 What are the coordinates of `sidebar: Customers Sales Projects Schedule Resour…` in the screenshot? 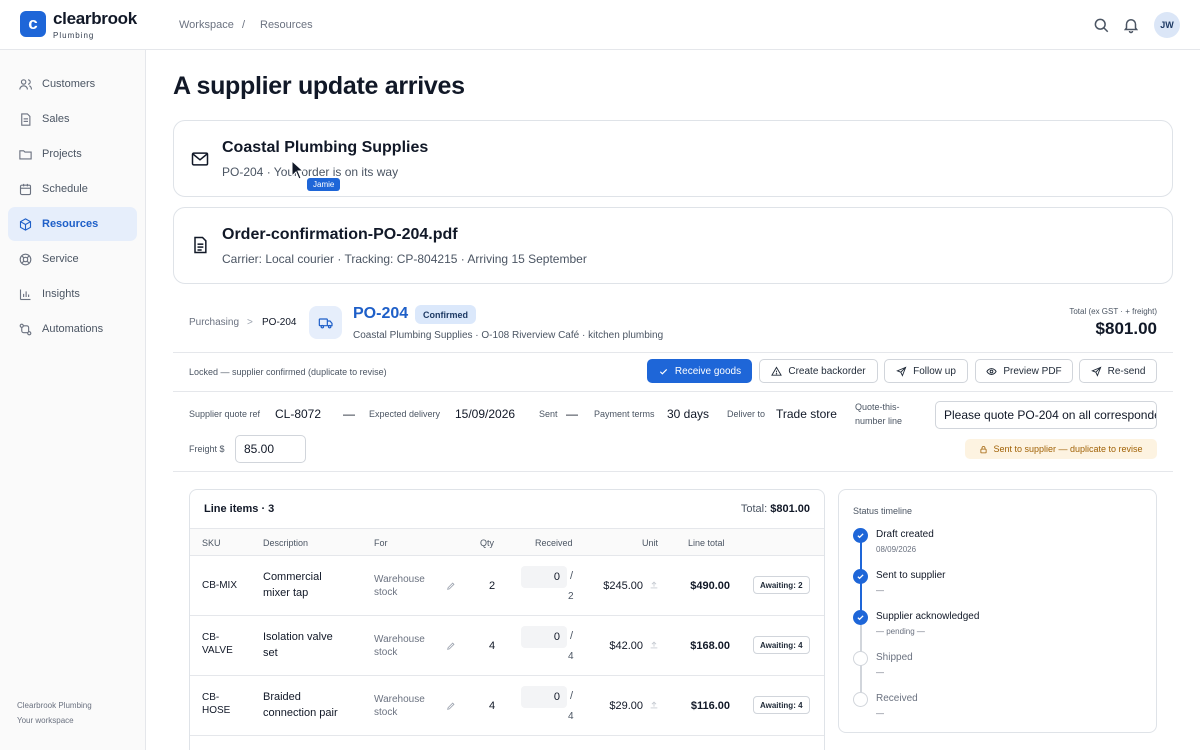 It's located at (73, 400).